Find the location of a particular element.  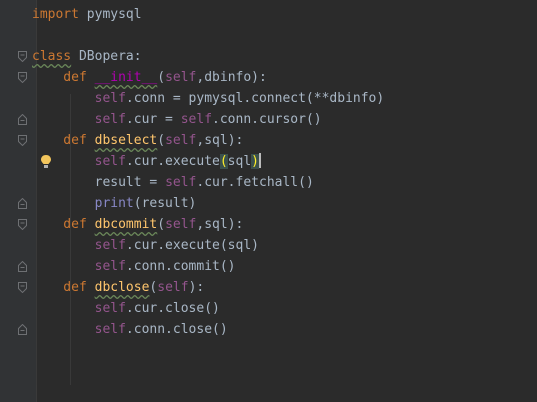

code-line: result = self.cur.fetchall() is located at coordinates (268, 182).